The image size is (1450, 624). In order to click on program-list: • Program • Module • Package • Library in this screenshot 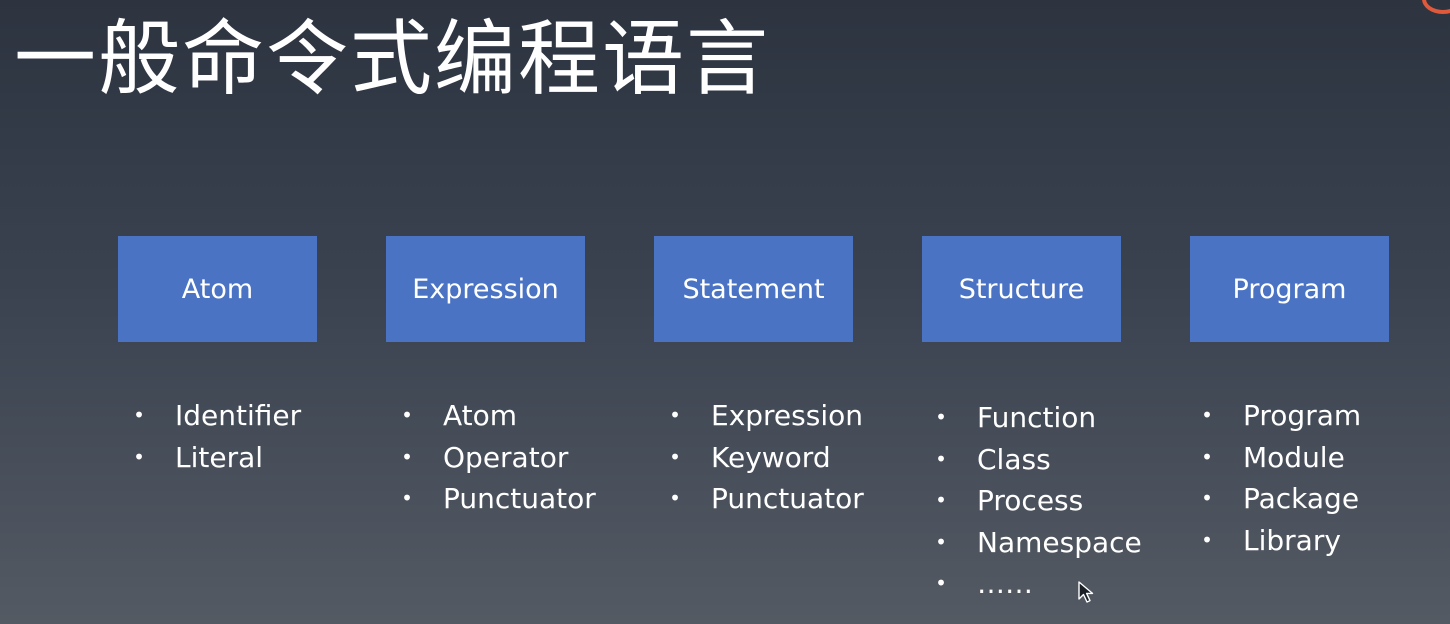, I will do `click(1281, 478)`.